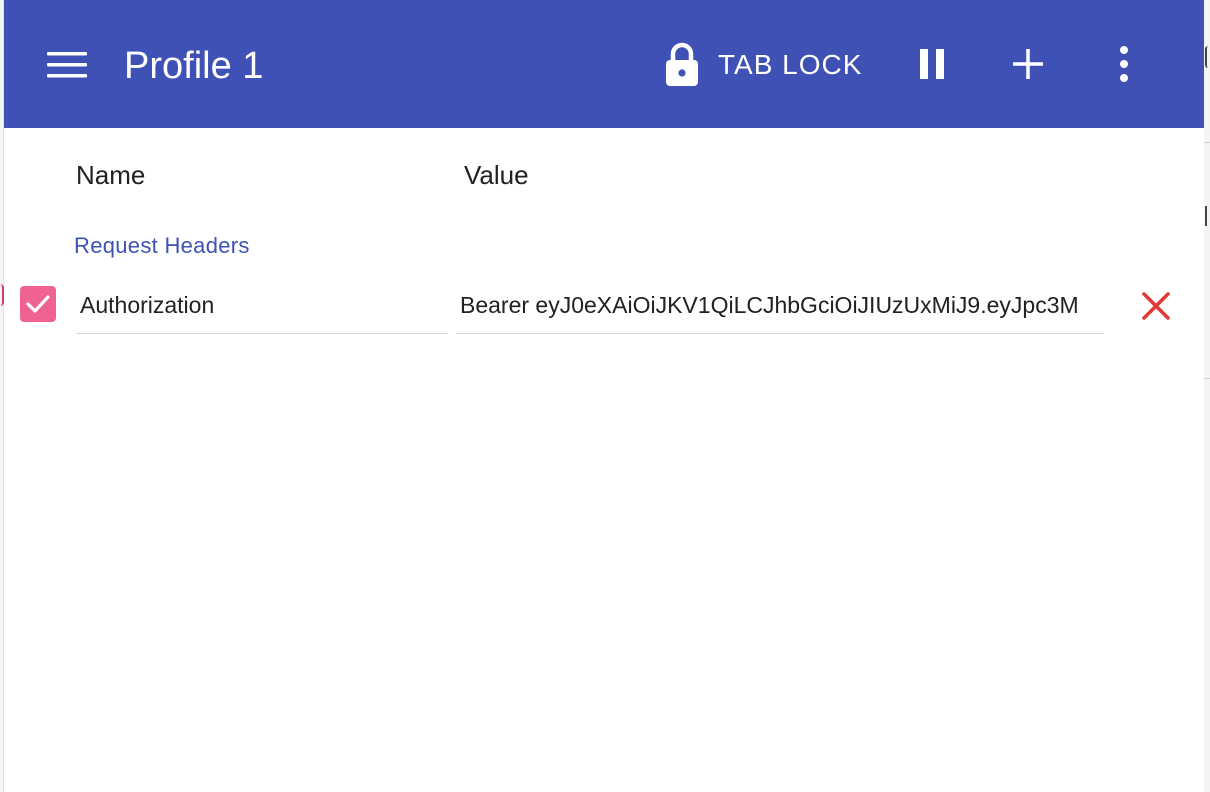 This screenshot has width=1210, height=792. I want to click on tab-lock-button: TAB LOCK, so click(763, 65).